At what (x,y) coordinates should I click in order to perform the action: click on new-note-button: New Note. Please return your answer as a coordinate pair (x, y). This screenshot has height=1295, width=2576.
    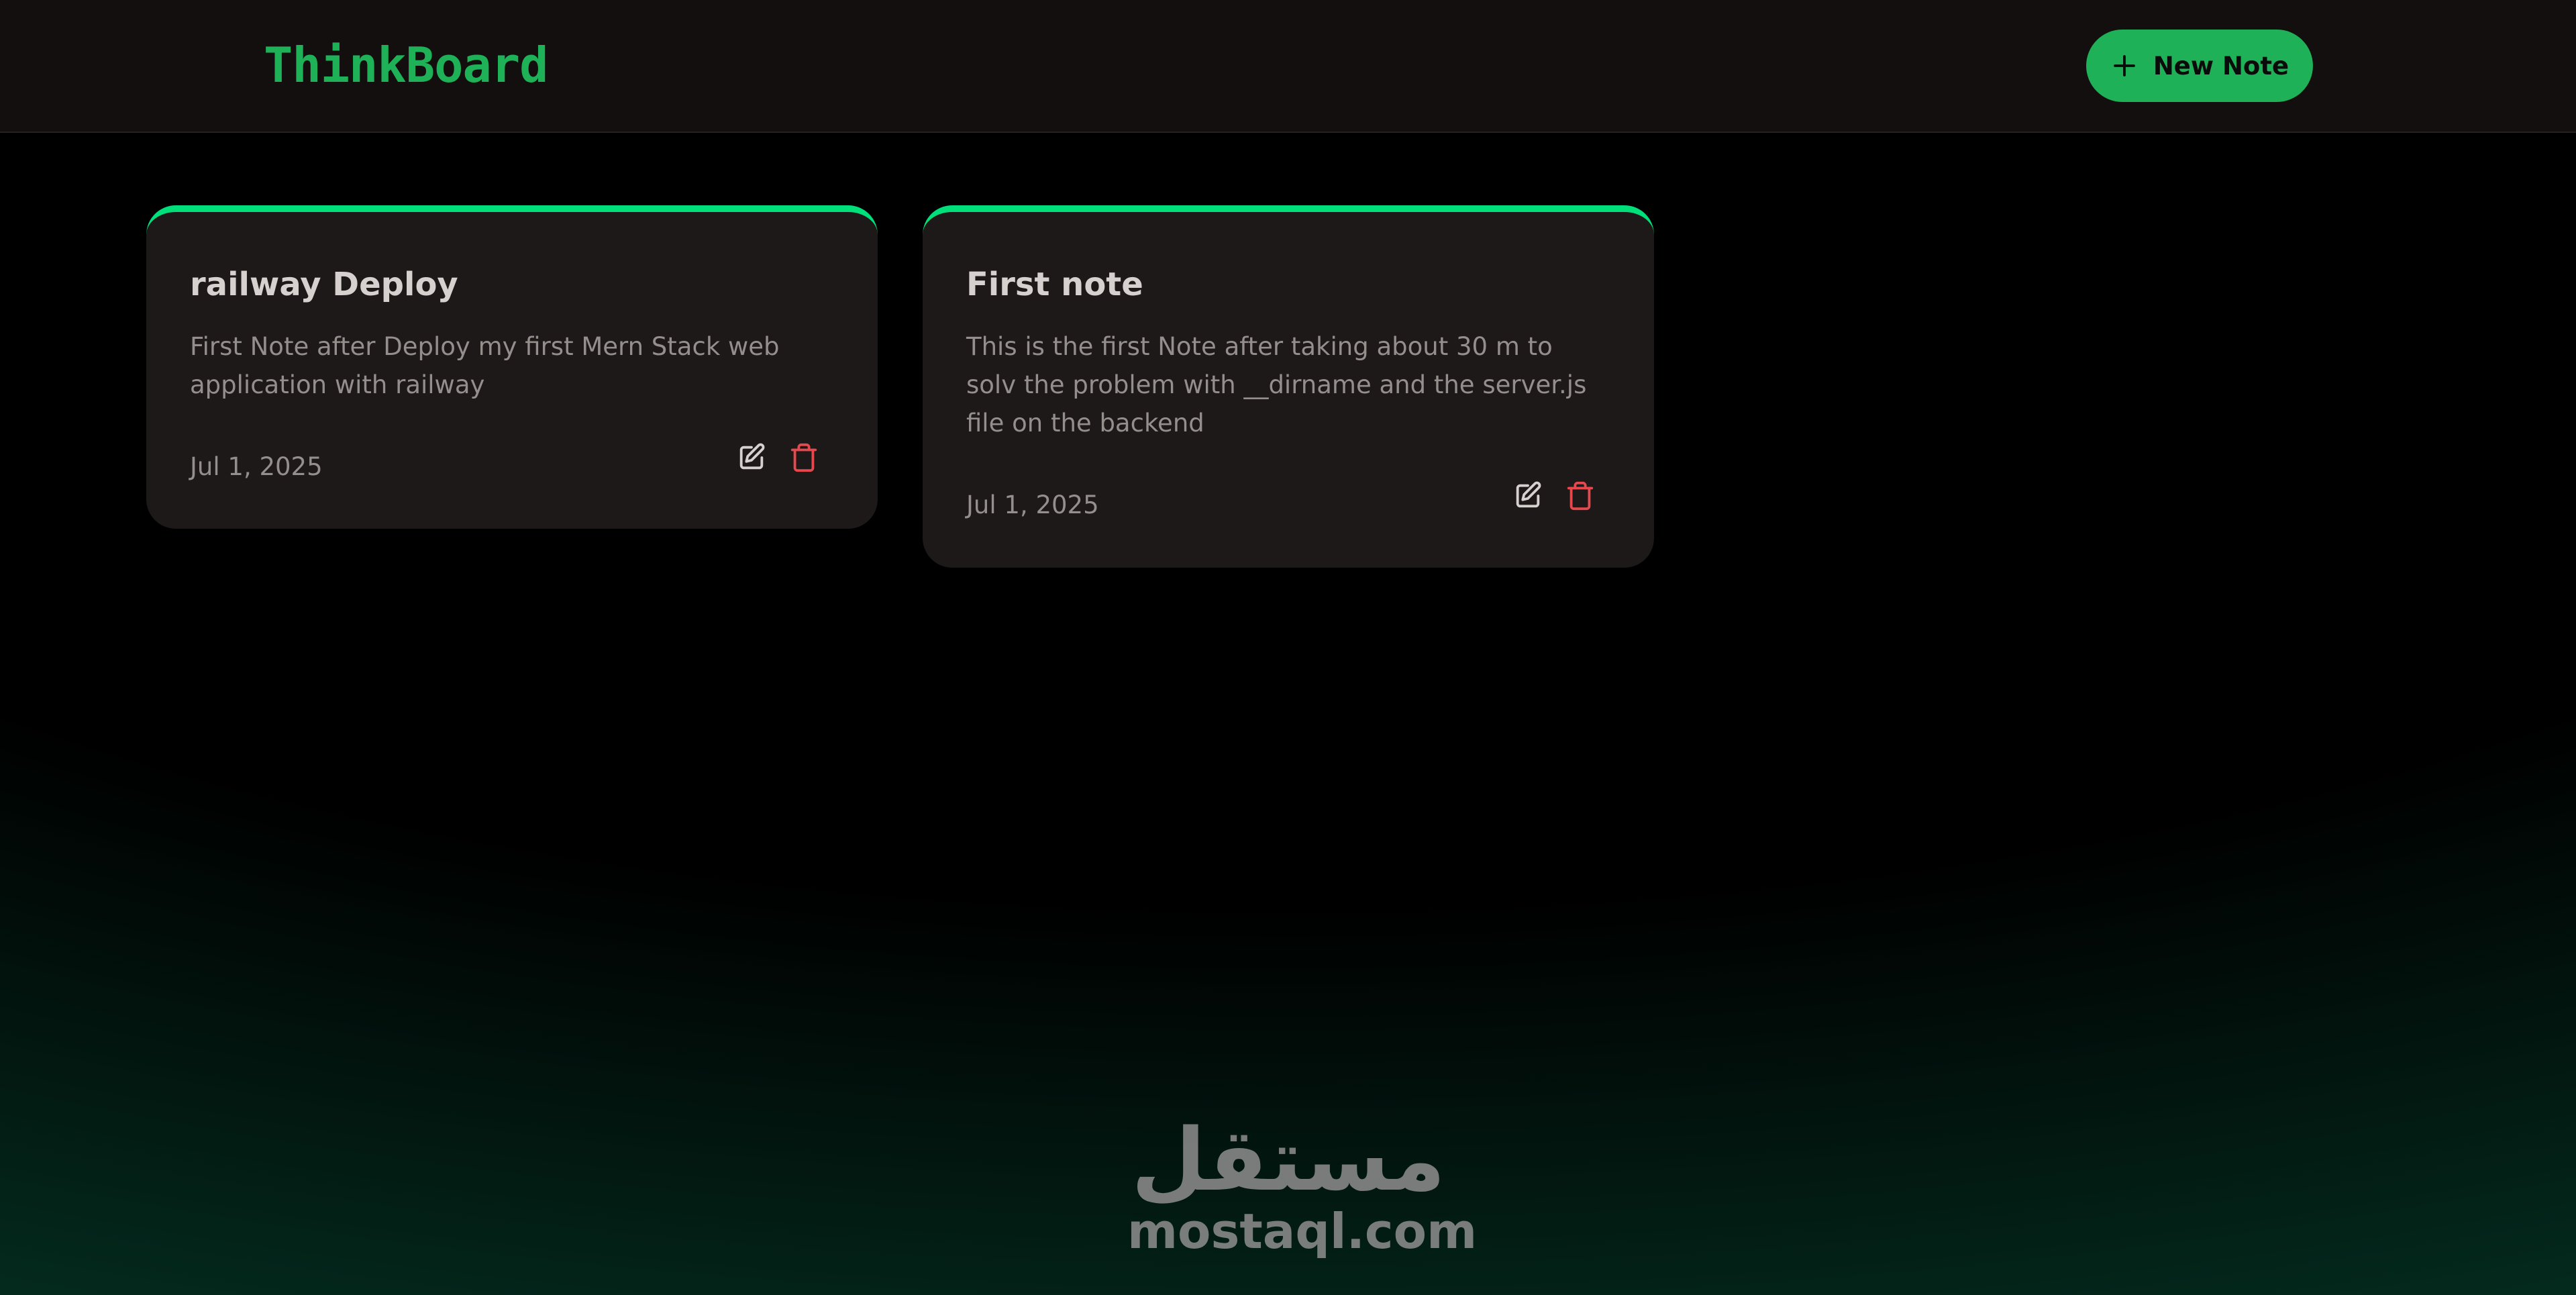
    Looking at the image, I should click on (2199, 66).